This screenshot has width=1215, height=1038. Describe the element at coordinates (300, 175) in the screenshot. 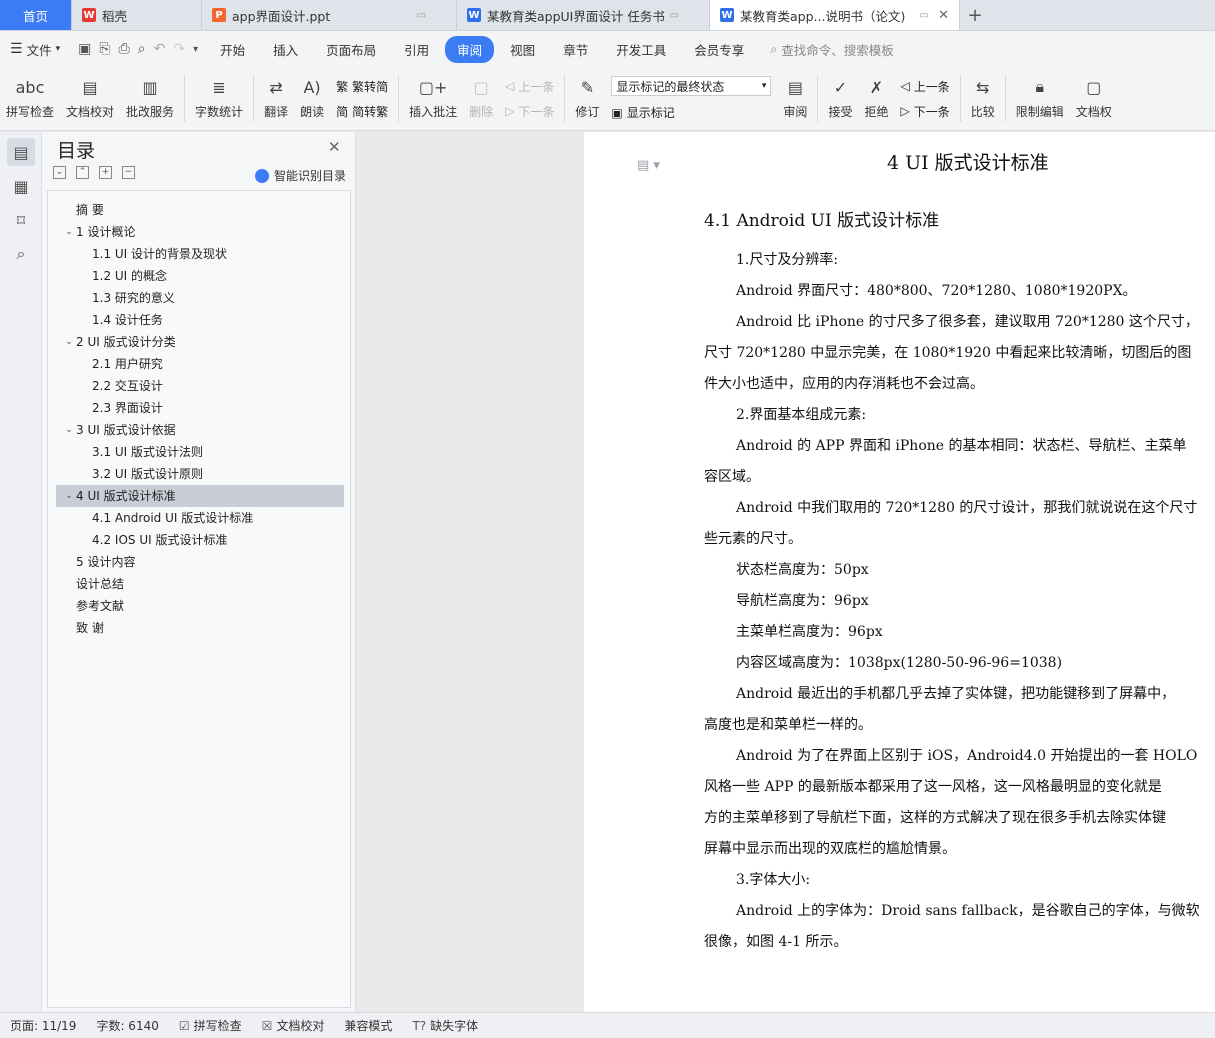

I see `smart-toc-button: 智能识别目录` at that location.